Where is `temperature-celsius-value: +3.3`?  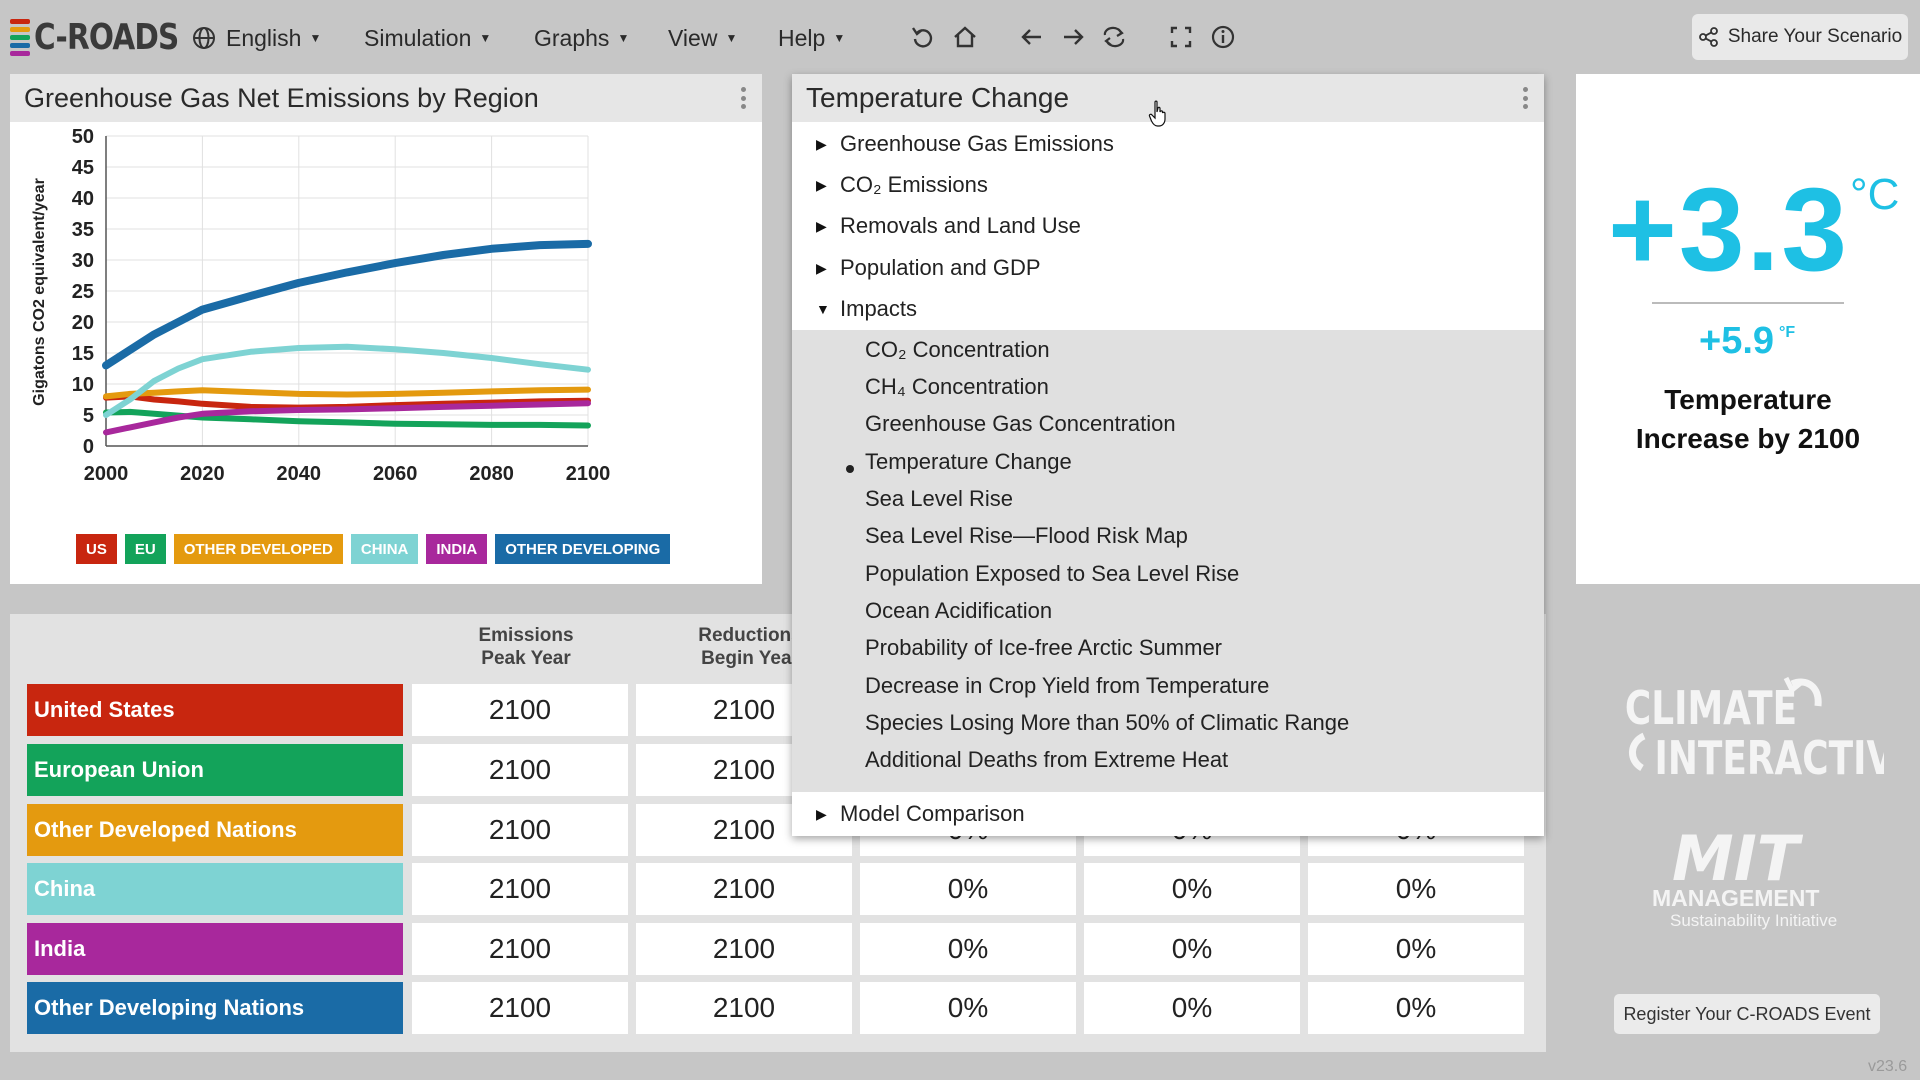
temperature-celsius-value: +3.3 is located at coordinates (1728, 230).